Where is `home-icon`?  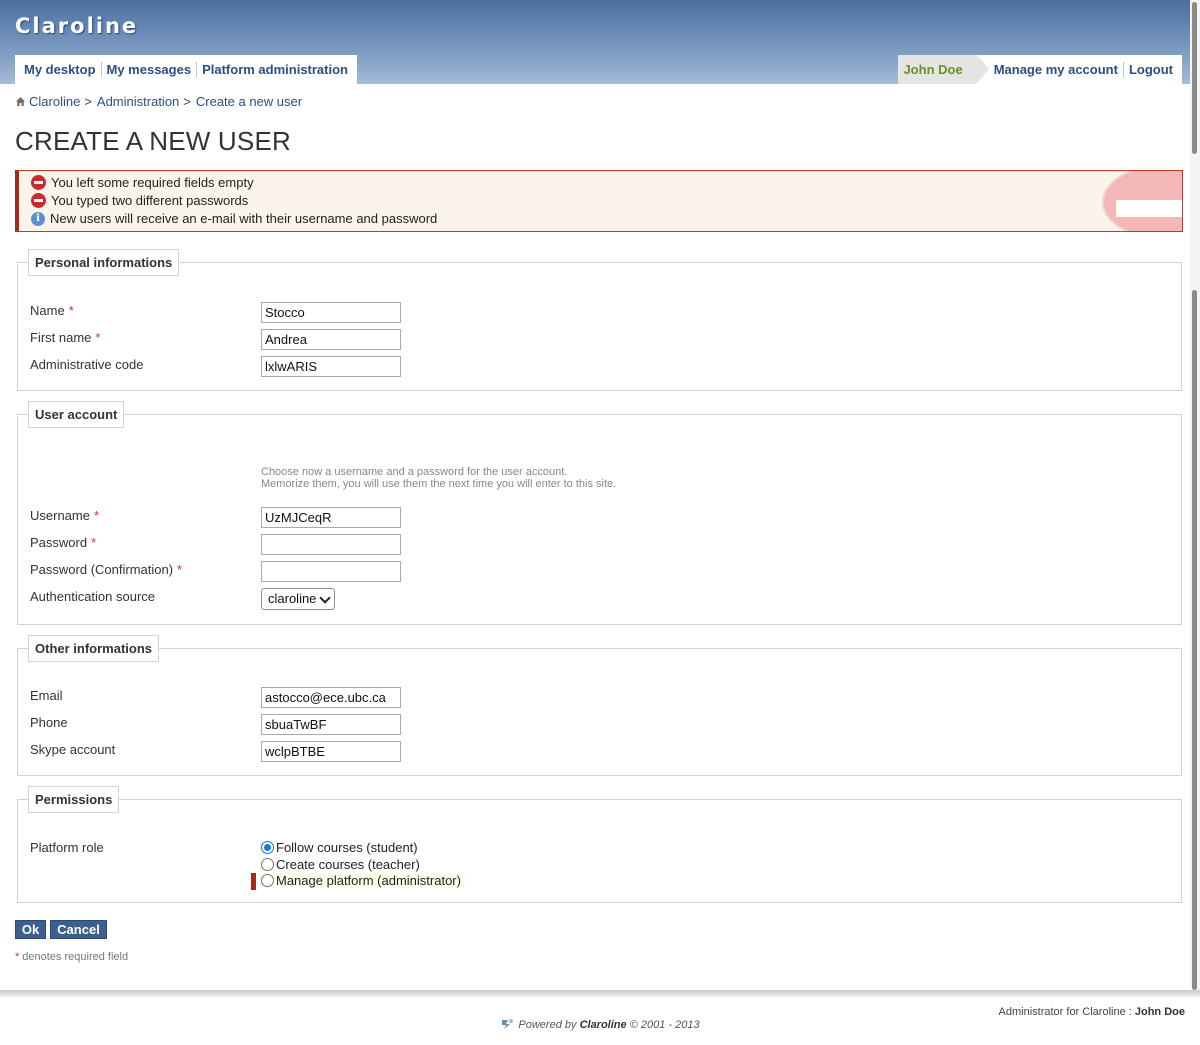
home-icon is located at coordinates (20, 101).